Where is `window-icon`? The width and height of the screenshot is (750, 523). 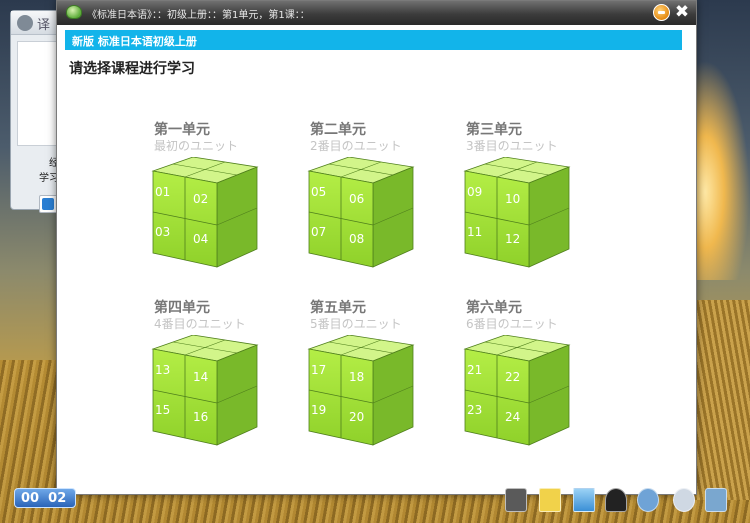
window-icon is located at coordinates (584, 500).